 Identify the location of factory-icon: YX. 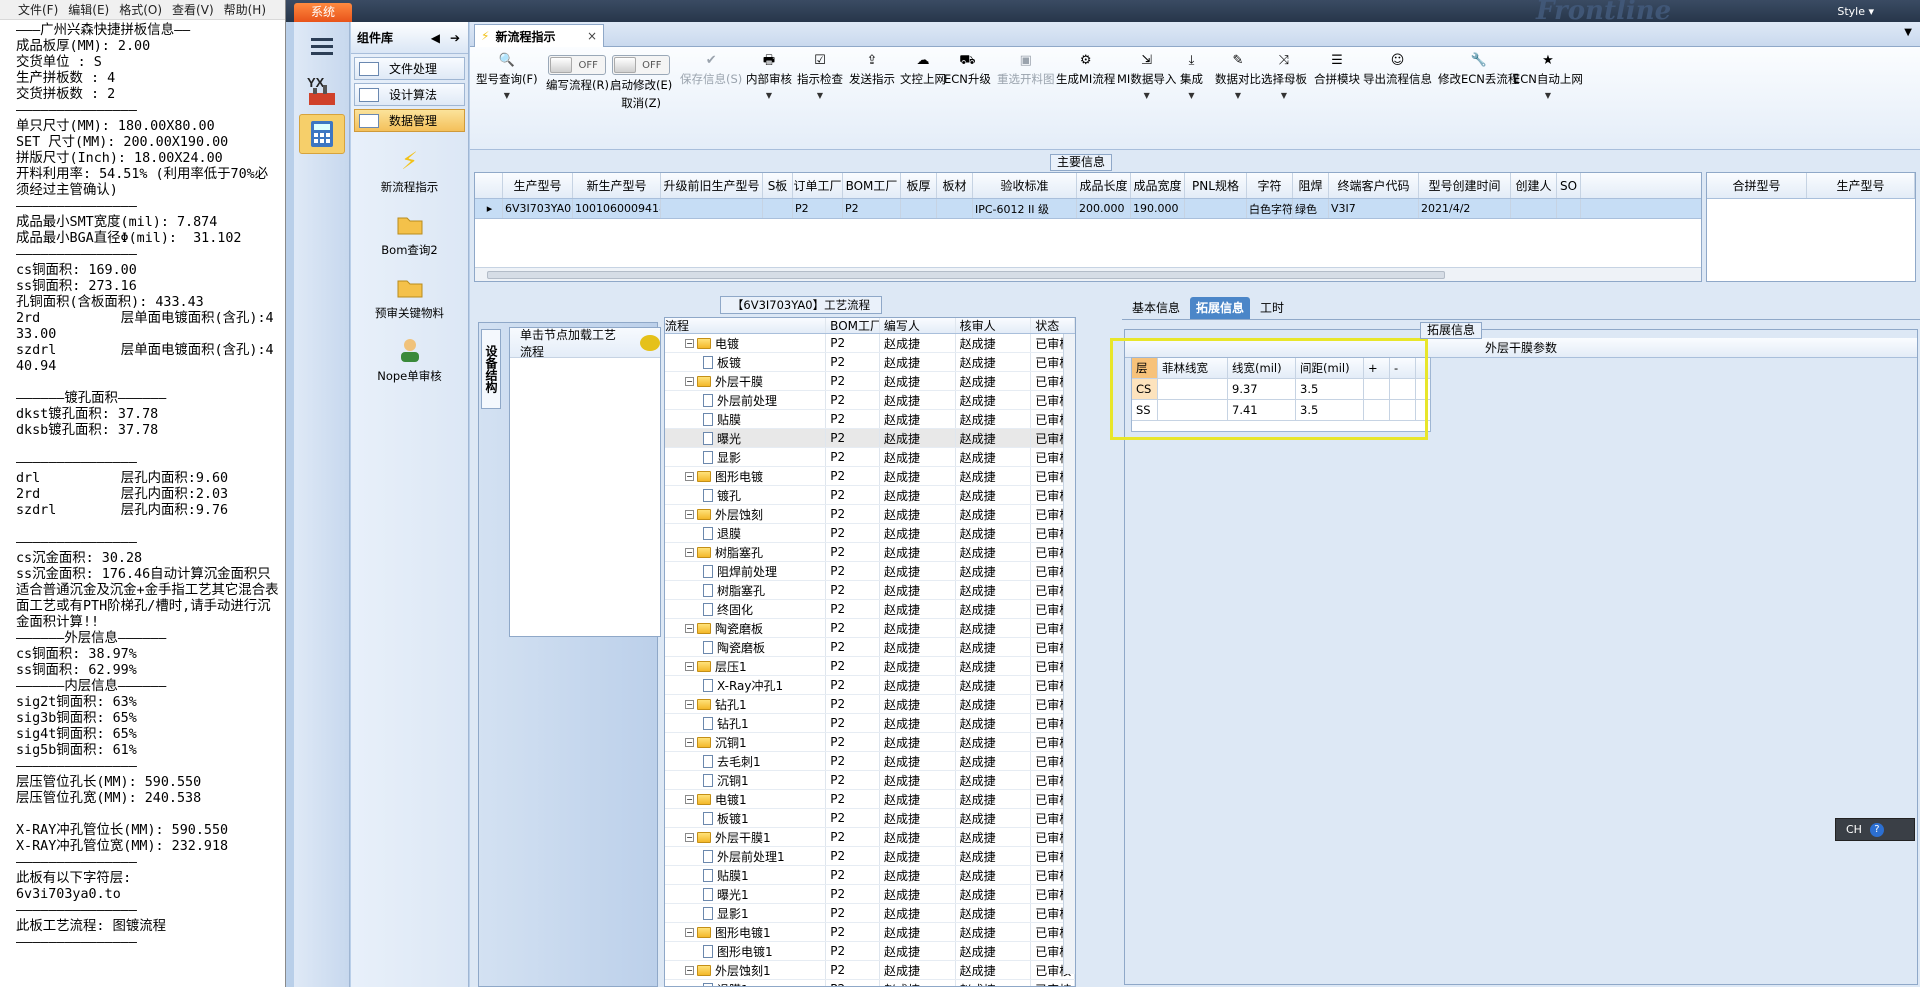
(322, 90).